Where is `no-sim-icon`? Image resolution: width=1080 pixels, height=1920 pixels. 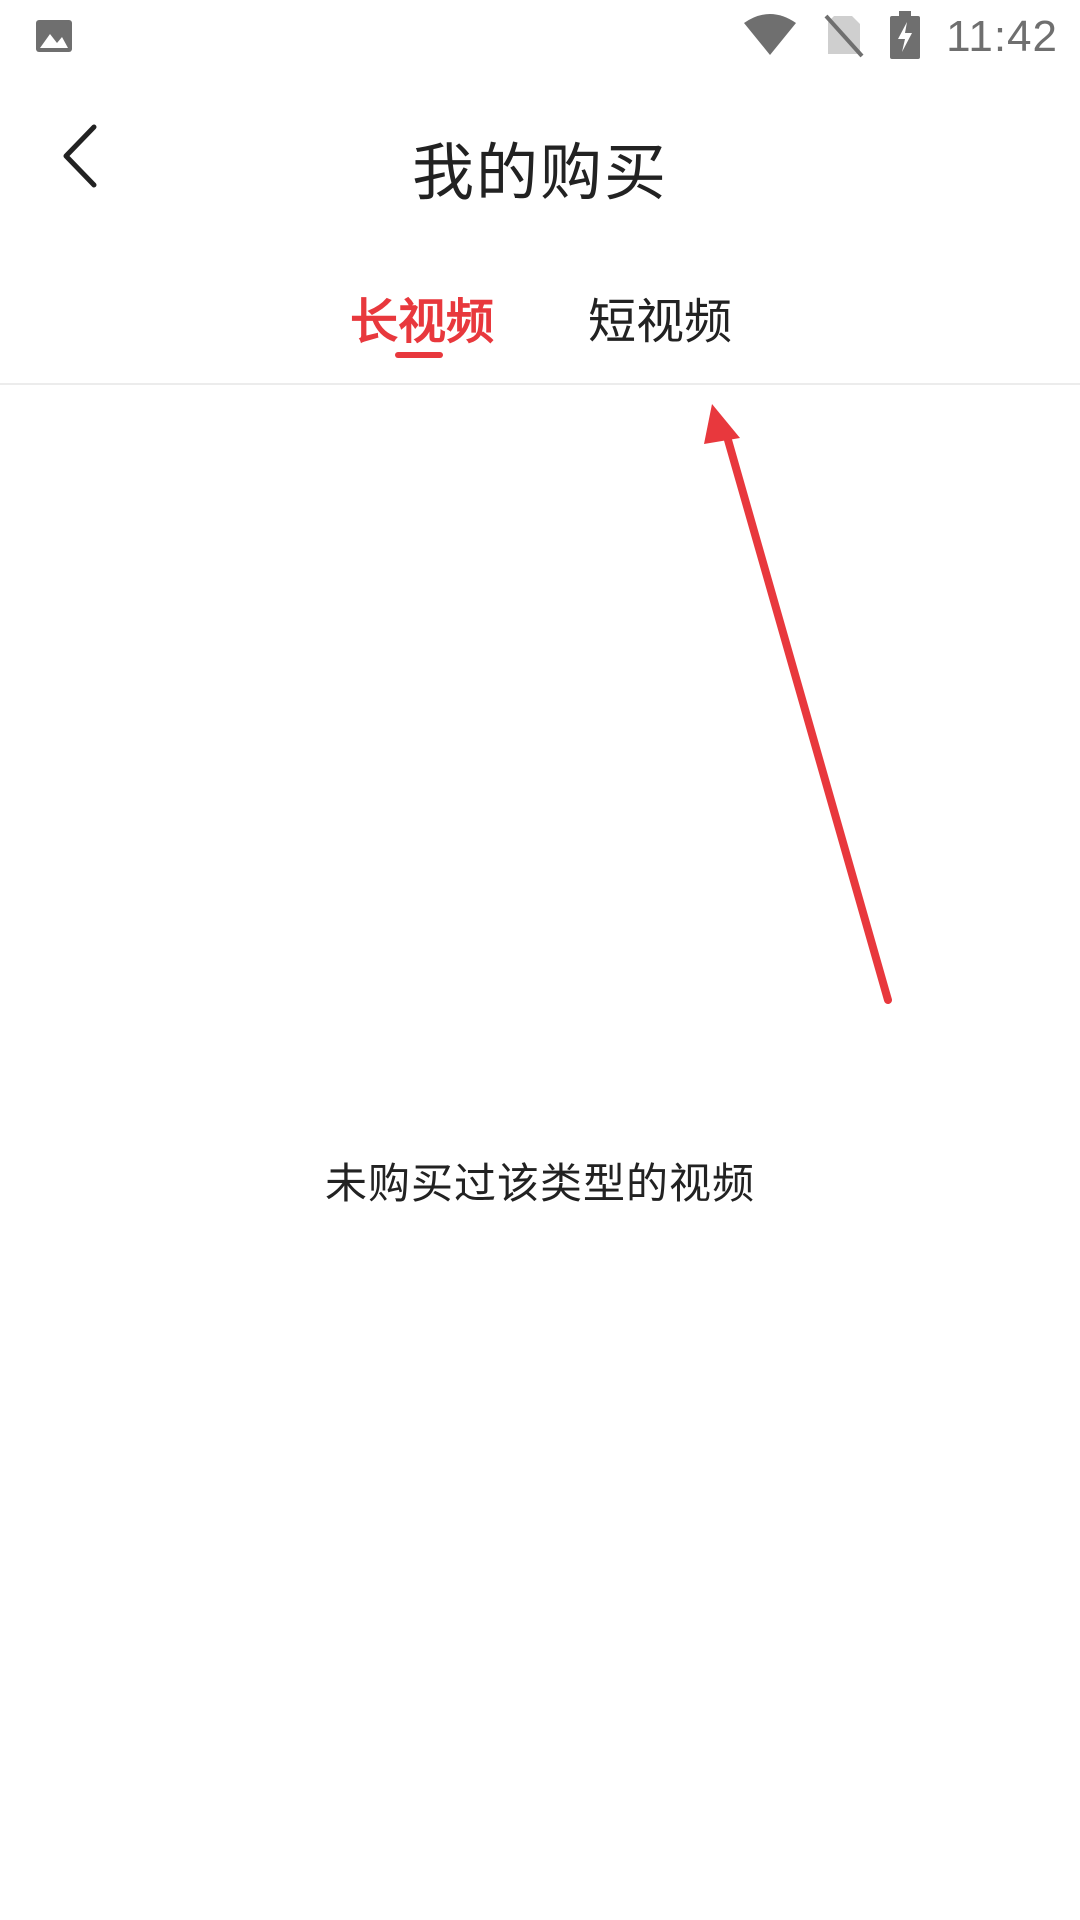
no-sim-icon is located at coordinates (844, 37).